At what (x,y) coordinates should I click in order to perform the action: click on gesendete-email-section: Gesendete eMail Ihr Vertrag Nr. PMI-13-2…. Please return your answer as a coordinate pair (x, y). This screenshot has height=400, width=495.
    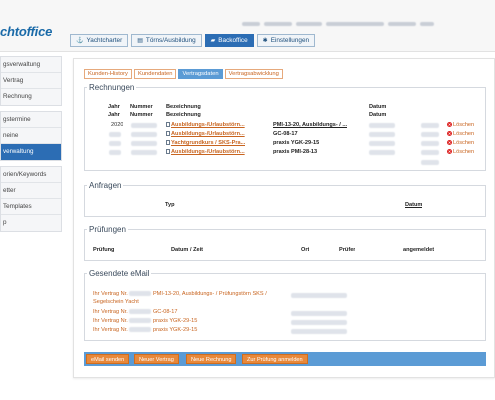
    Looking at the image, I should click on (285, 305).